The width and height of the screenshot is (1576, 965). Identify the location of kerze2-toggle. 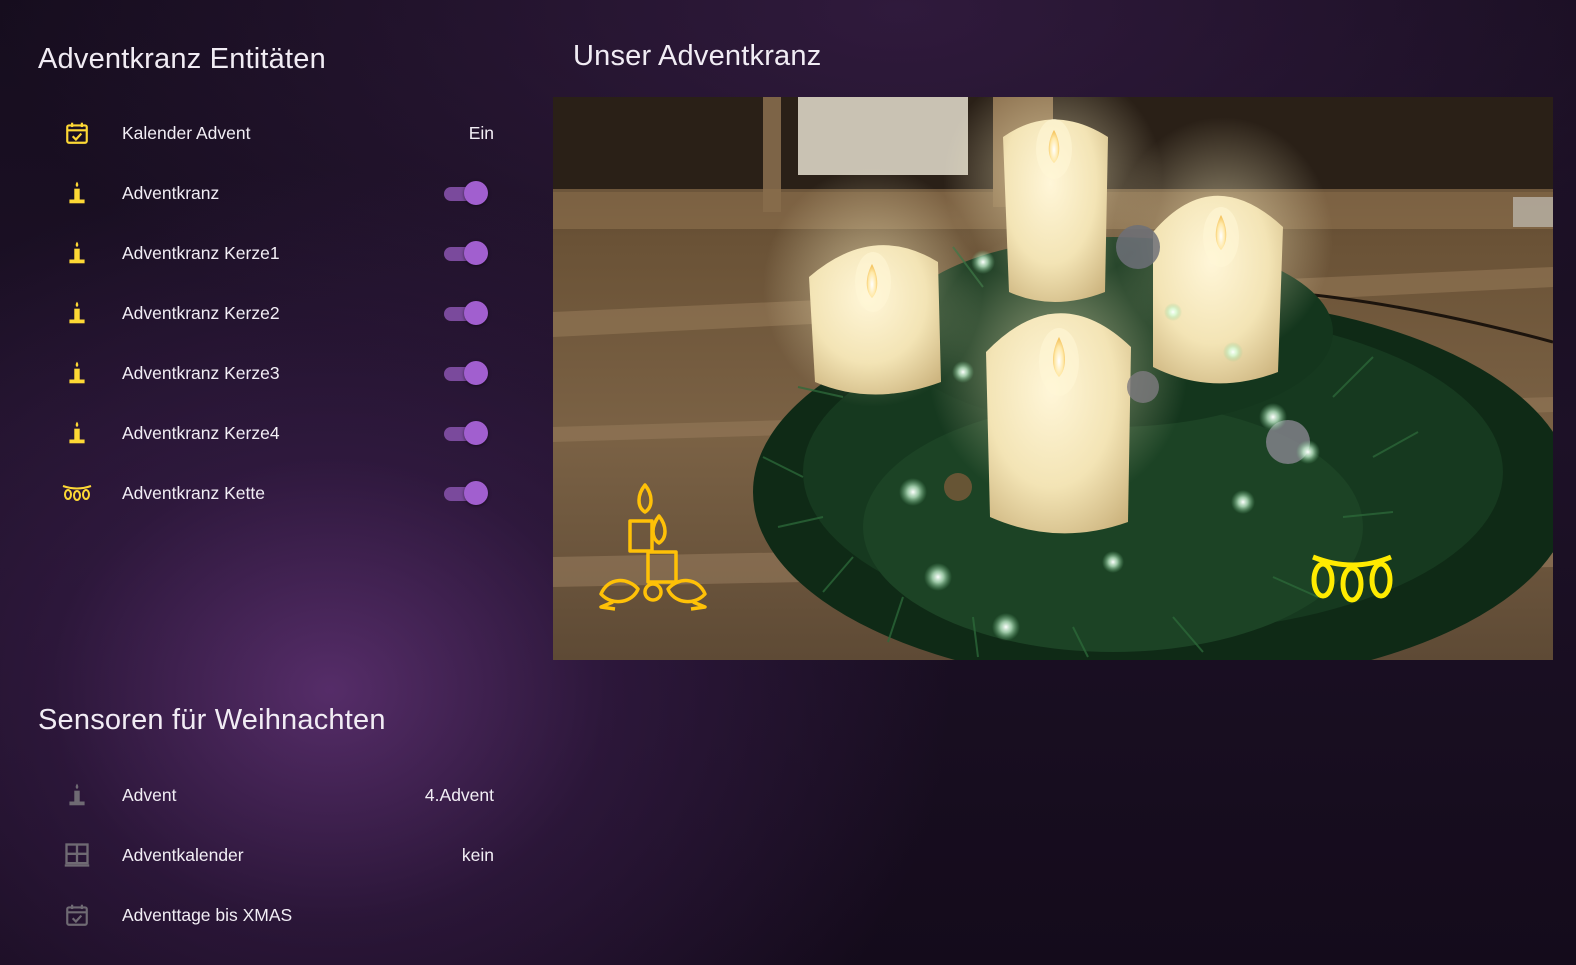
(465, 313).